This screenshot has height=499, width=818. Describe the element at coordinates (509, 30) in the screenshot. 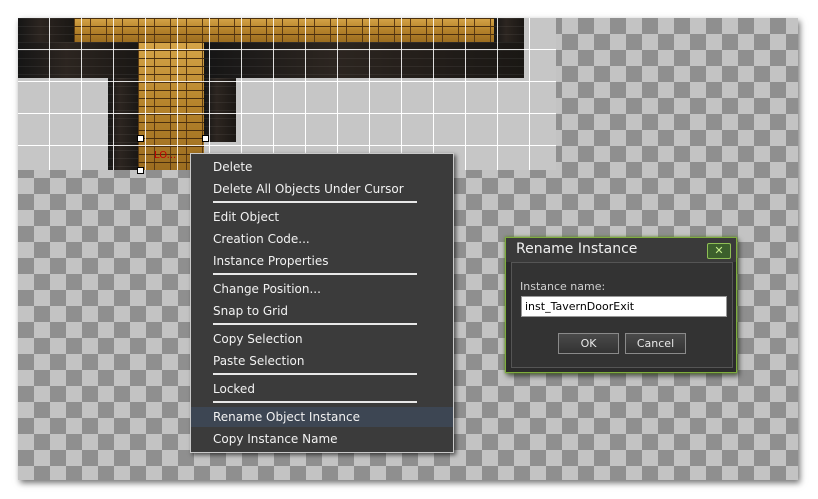

I see `dark-corner-top-right` at that location.